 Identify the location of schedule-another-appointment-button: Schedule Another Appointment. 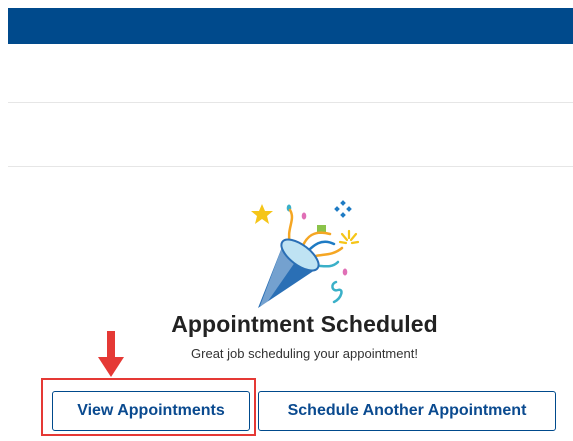
(407, 411).